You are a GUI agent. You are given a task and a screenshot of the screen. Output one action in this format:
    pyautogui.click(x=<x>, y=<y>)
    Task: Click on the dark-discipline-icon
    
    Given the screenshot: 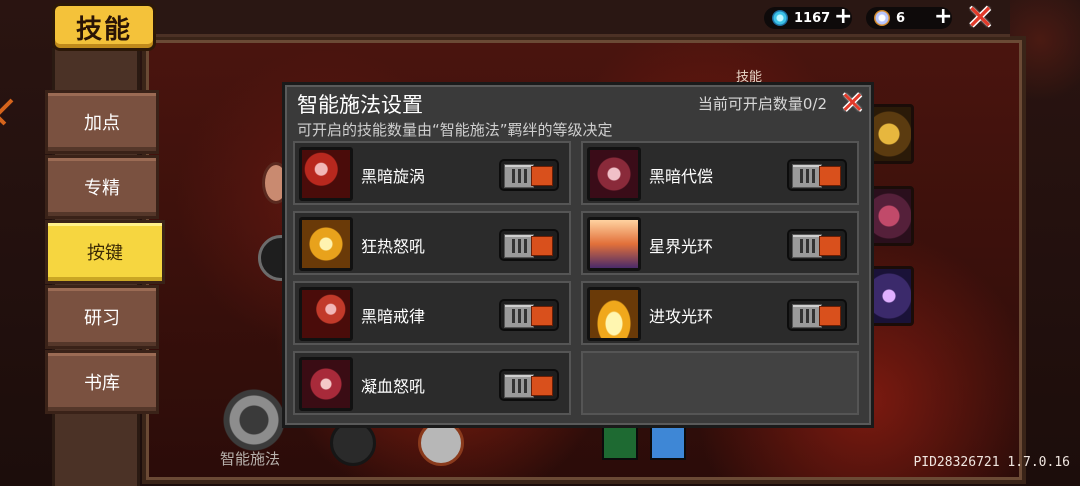 What is the action you would take?
    pyautogui.click(x=326, y=314)
    